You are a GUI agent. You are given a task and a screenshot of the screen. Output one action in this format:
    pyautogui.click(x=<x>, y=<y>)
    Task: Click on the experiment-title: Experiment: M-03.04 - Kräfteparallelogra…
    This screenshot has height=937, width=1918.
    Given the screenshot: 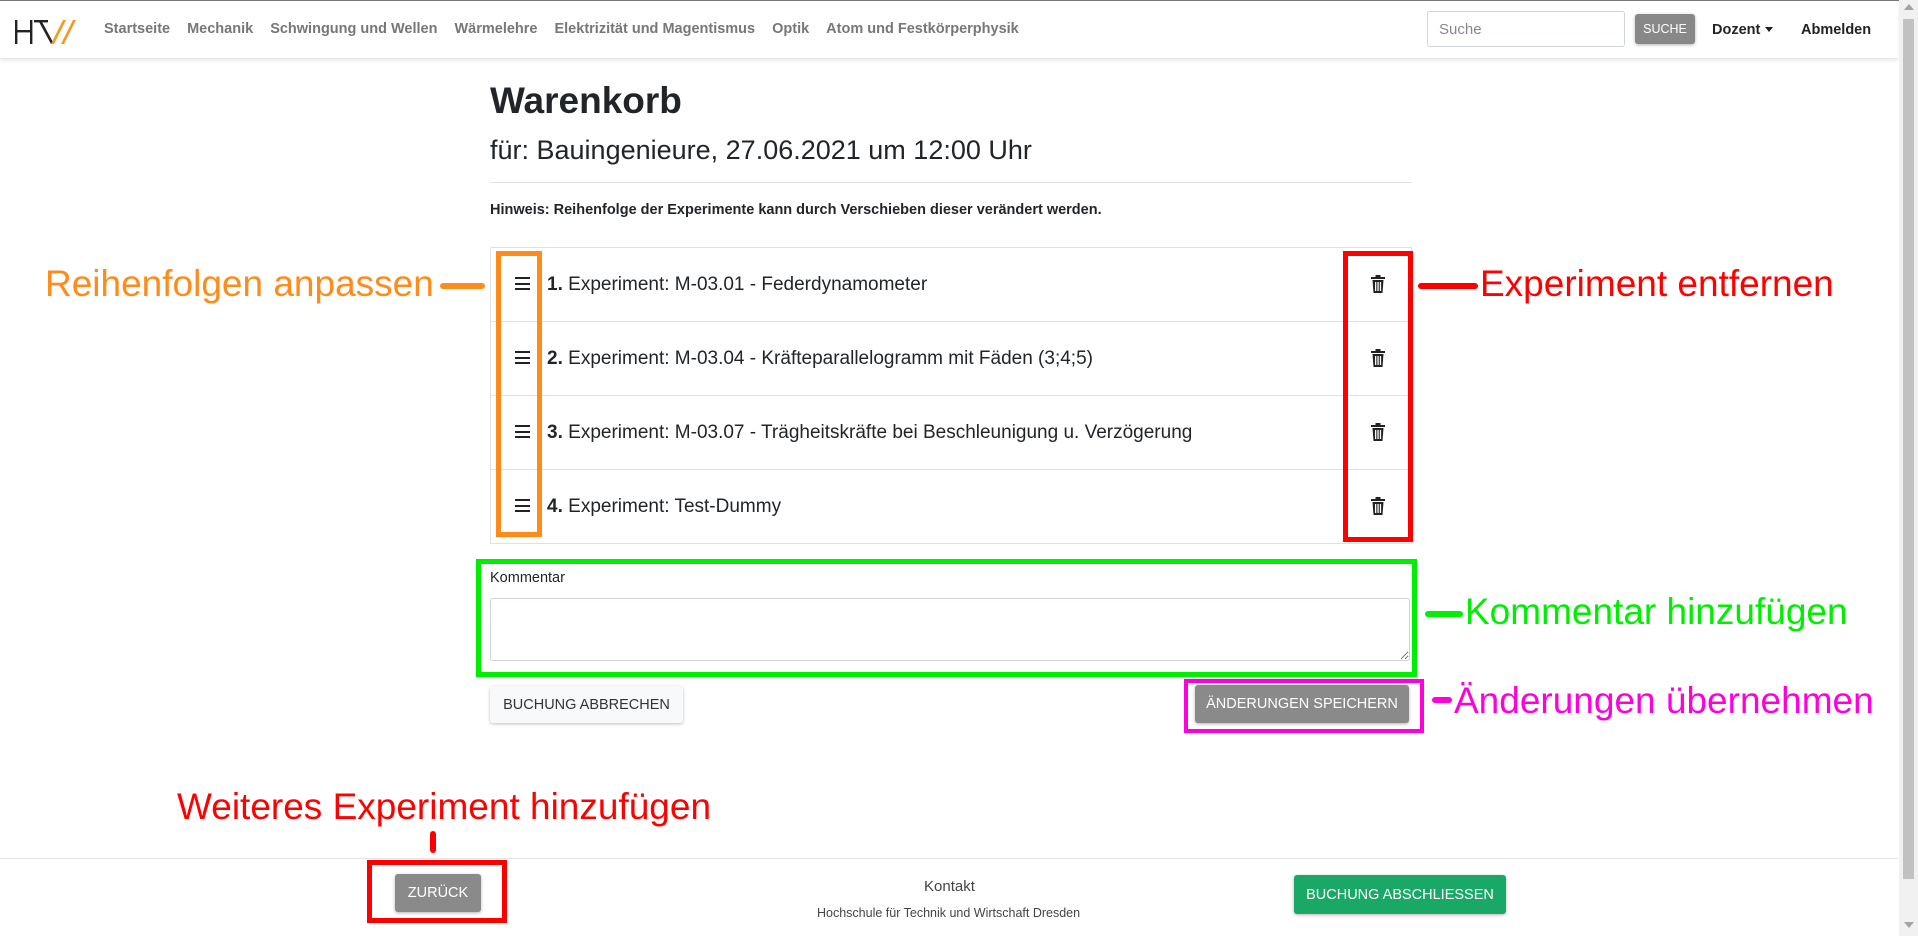 What is the action you would take?
    pyautogui.click(x=830, y=358)
    